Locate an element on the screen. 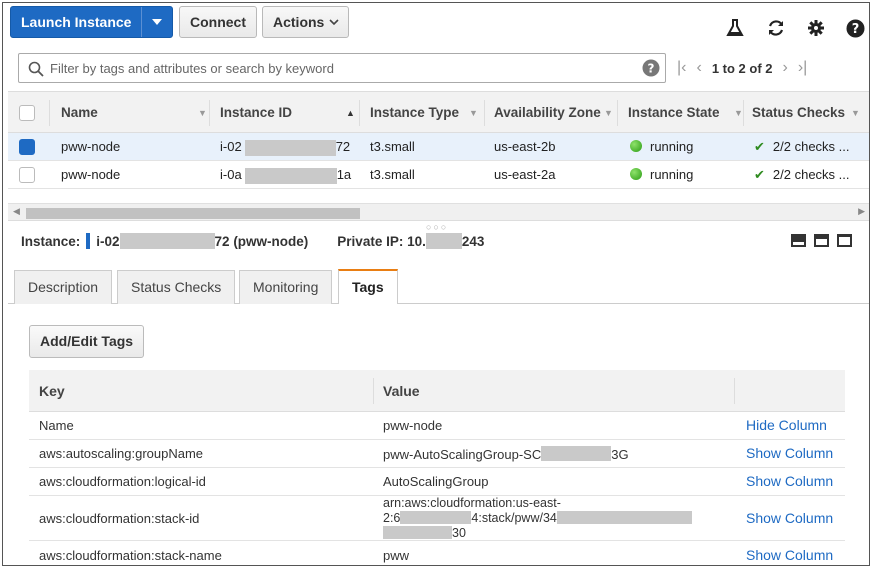  cell-instance-state: running is located at coordinates (661, 146).